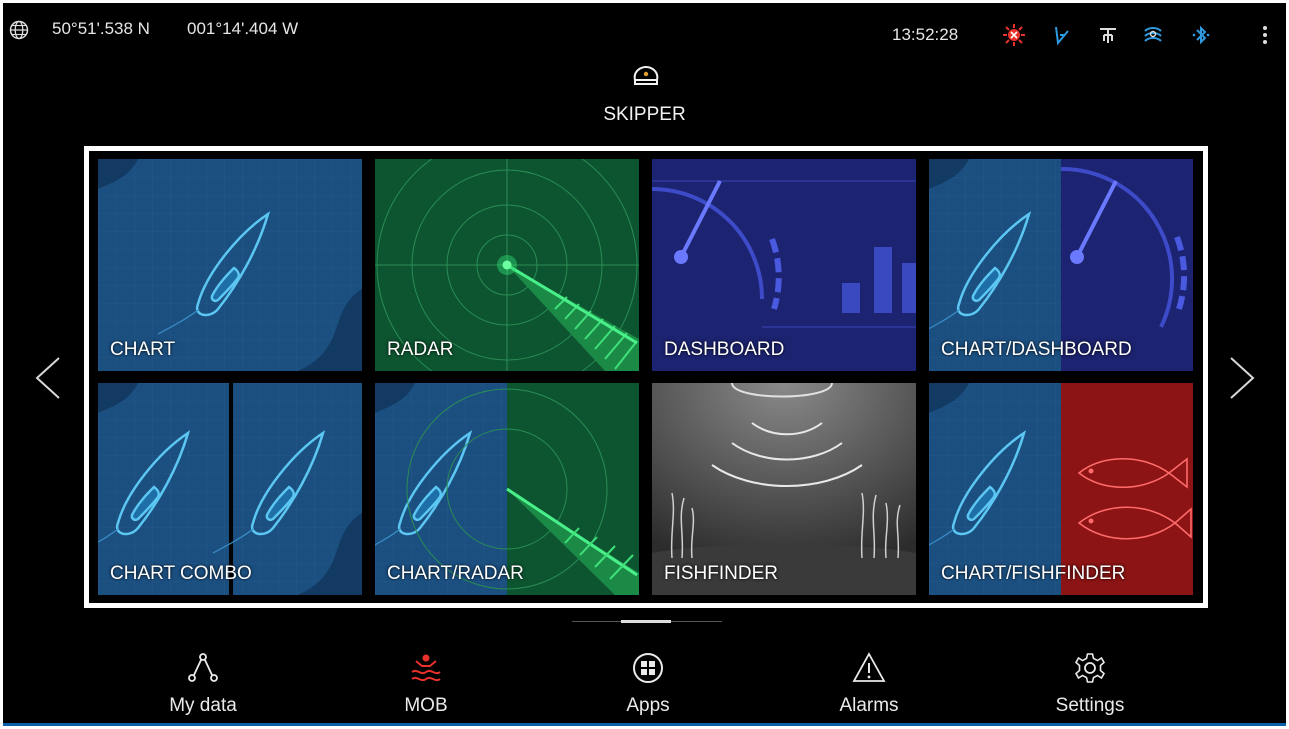 The height and width of the screenshot is (729, 1289). What do you see at coordinates (1061, 35) in the screenshot?
I see `autopilot-icon` at bounding box center [1061, 35].